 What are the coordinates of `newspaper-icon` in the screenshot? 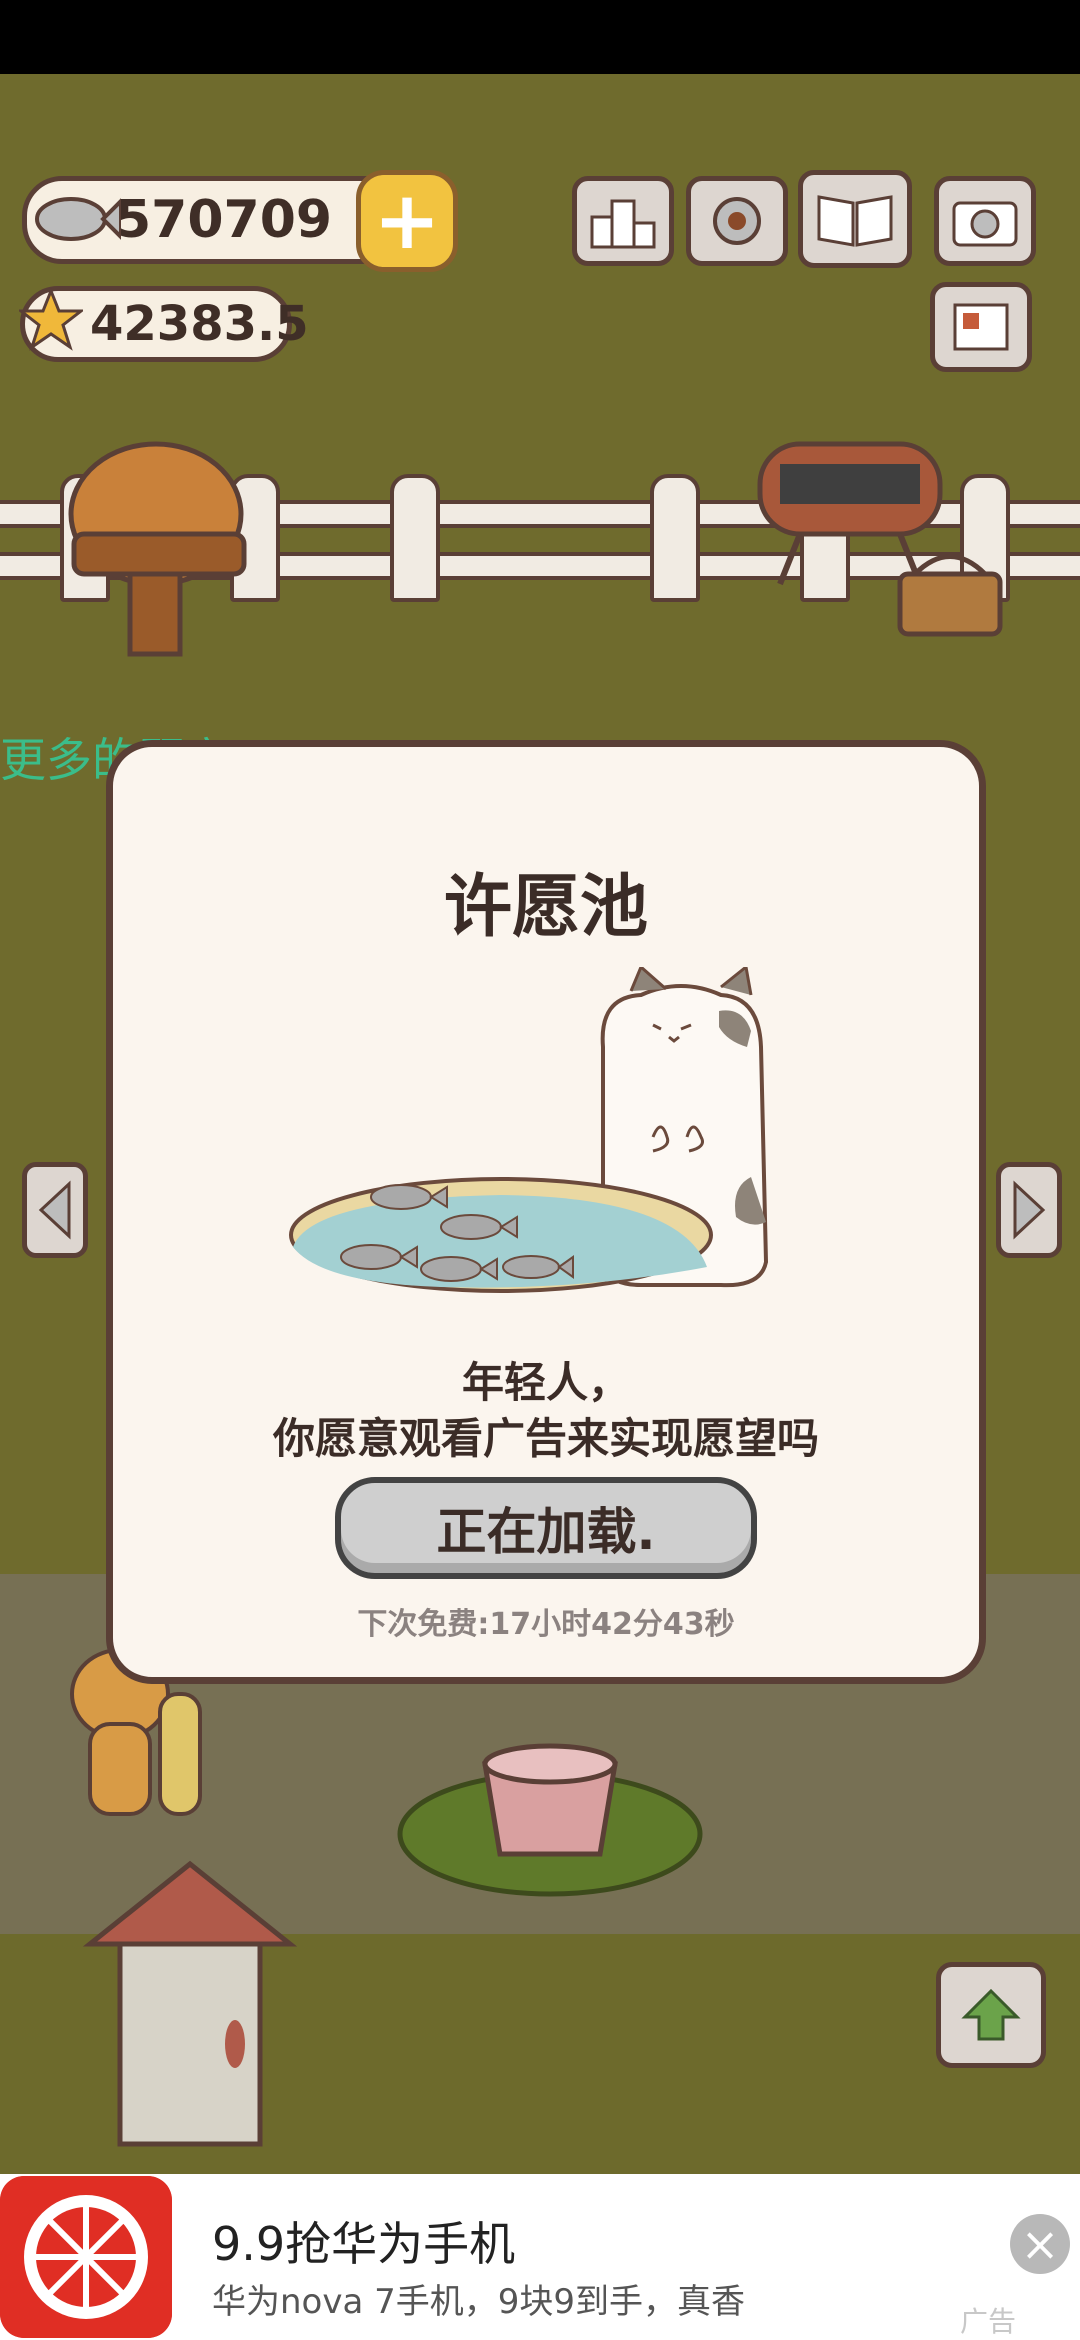 It's located at (981, 327).